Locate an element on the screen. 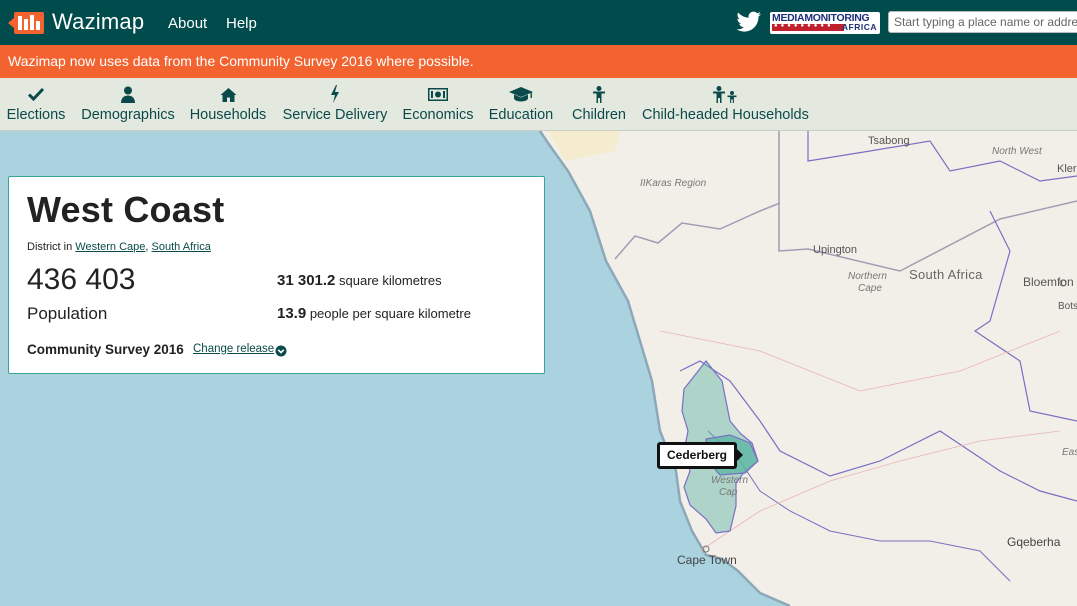  media-monitoring-africa-logo: MEDIAMONITORING ●●●●●●●●● AFRICA is located at coordinates (825, 23).